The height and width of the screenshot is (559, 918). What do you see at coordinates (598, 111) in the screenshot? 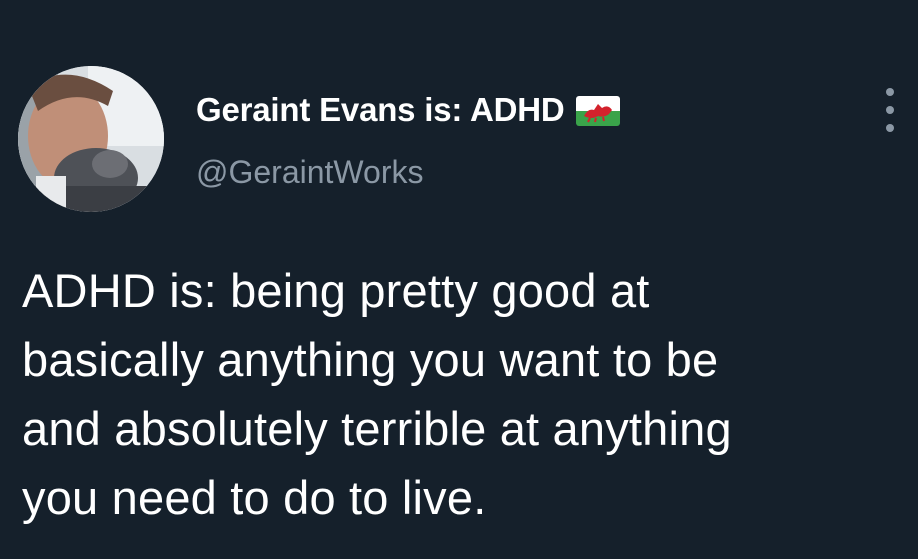
I see `wales-flag-icon` at bounding box center [598, 111].